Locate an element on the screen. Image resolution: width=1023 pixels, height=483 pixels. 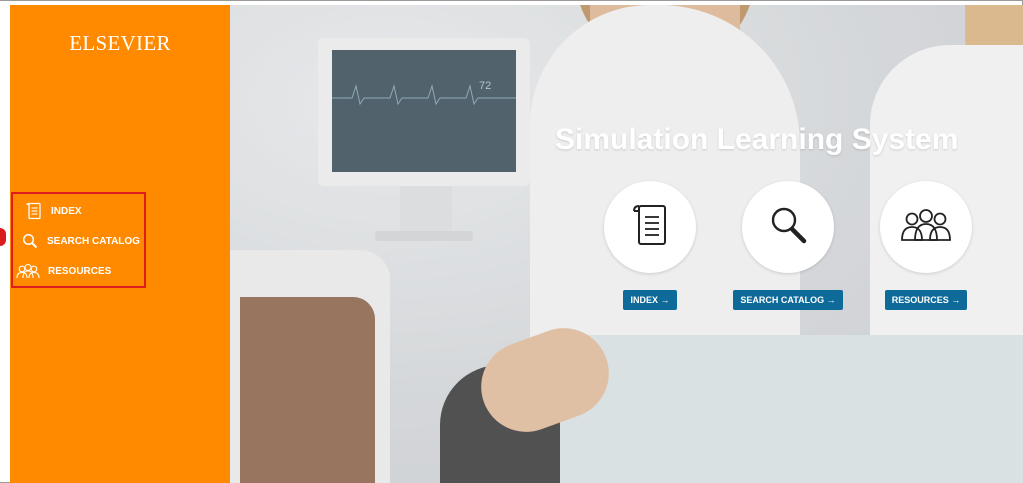
search-catalog-button: SEARCH CATALOG → is located at coordinates (788, 300).